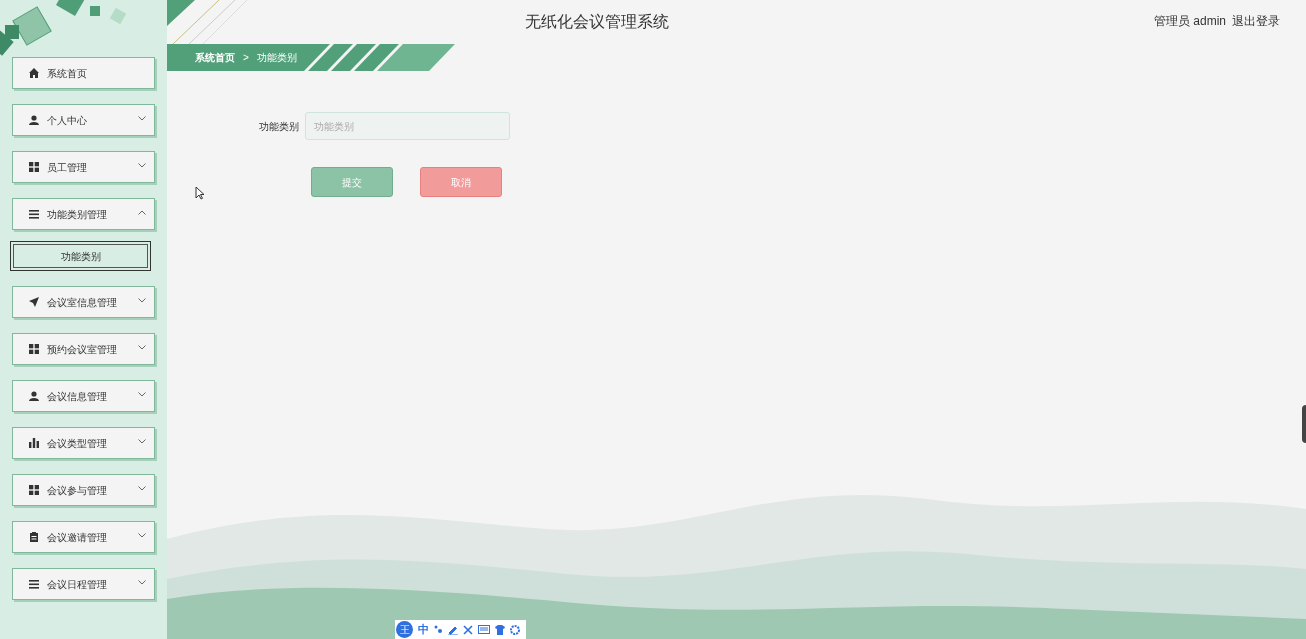 The width and height of the screenshot is (1306, 639). Describe the element at coordinates (200, 193) in the screenshot. I see `cursor-icon` at that location.